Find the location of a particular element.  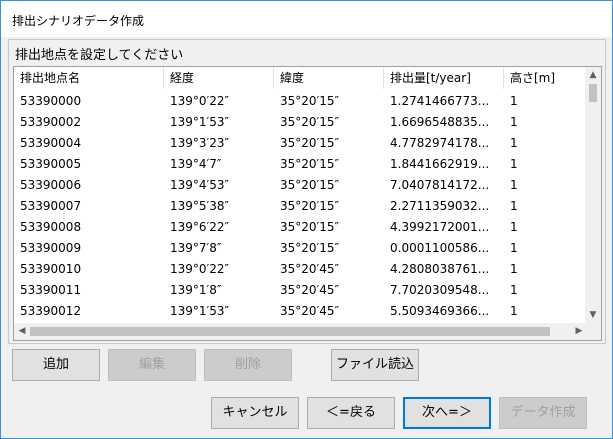

create-data-button: データ作成 is located at coordinates (543, 413).